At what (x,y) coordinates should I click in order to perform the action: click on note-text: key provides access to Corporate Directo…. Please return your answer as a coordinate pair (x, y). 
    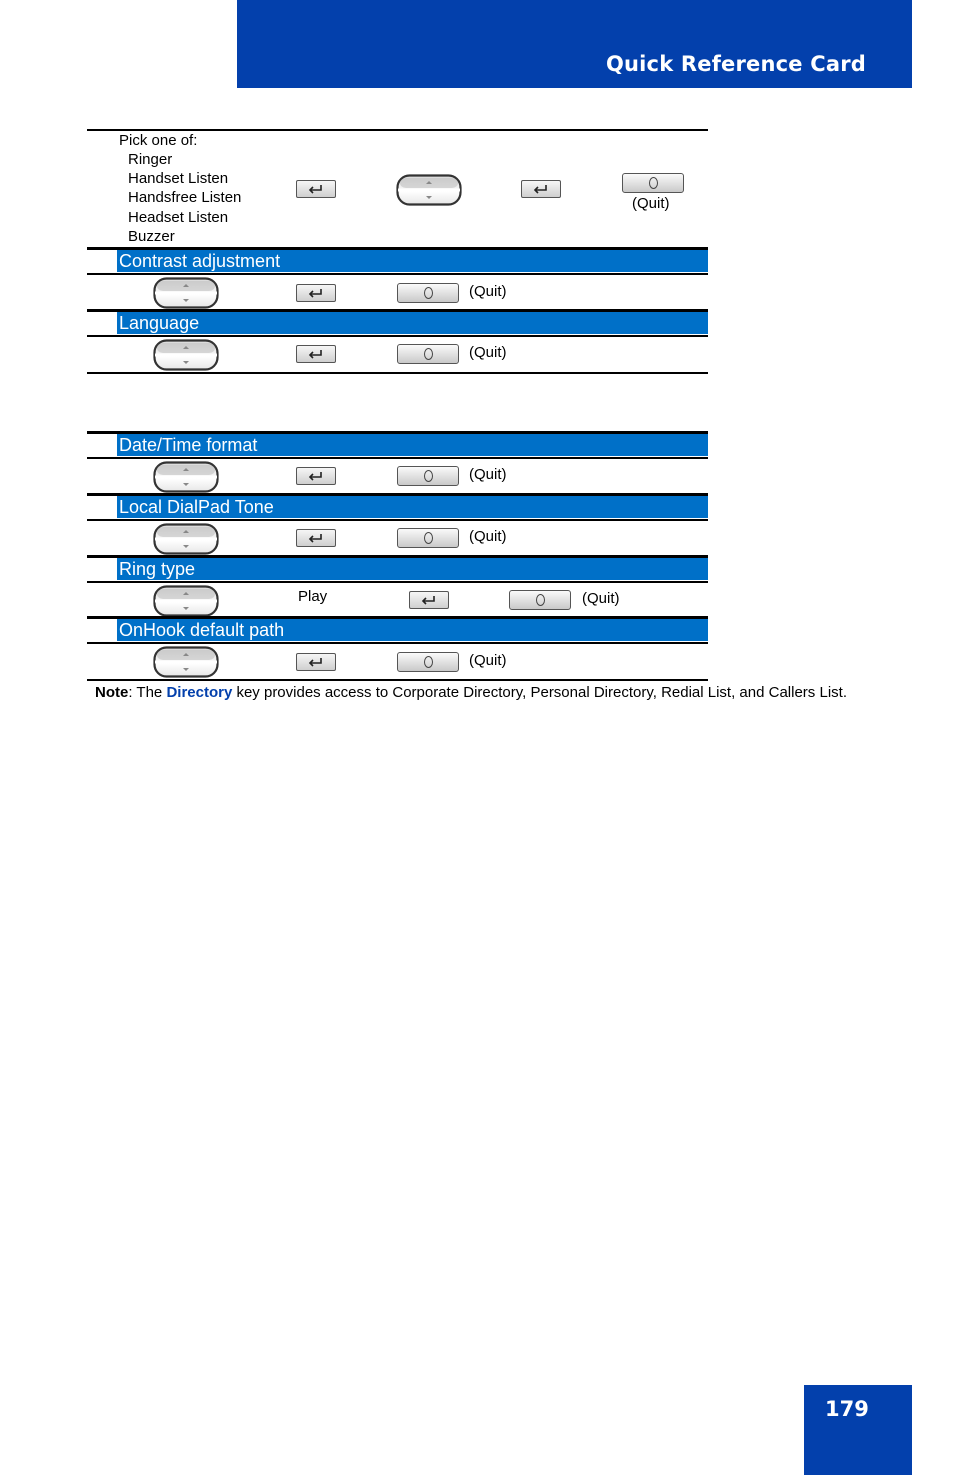
    Looking at the image, I should click on (539, 692).